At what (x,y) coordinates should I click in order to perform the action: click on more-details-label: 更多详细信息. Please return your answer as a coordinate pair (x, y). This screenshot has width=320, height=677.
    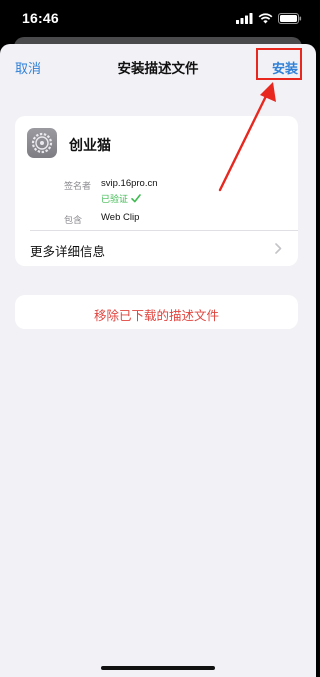
    Looking at the image, I should click on (68, 252).